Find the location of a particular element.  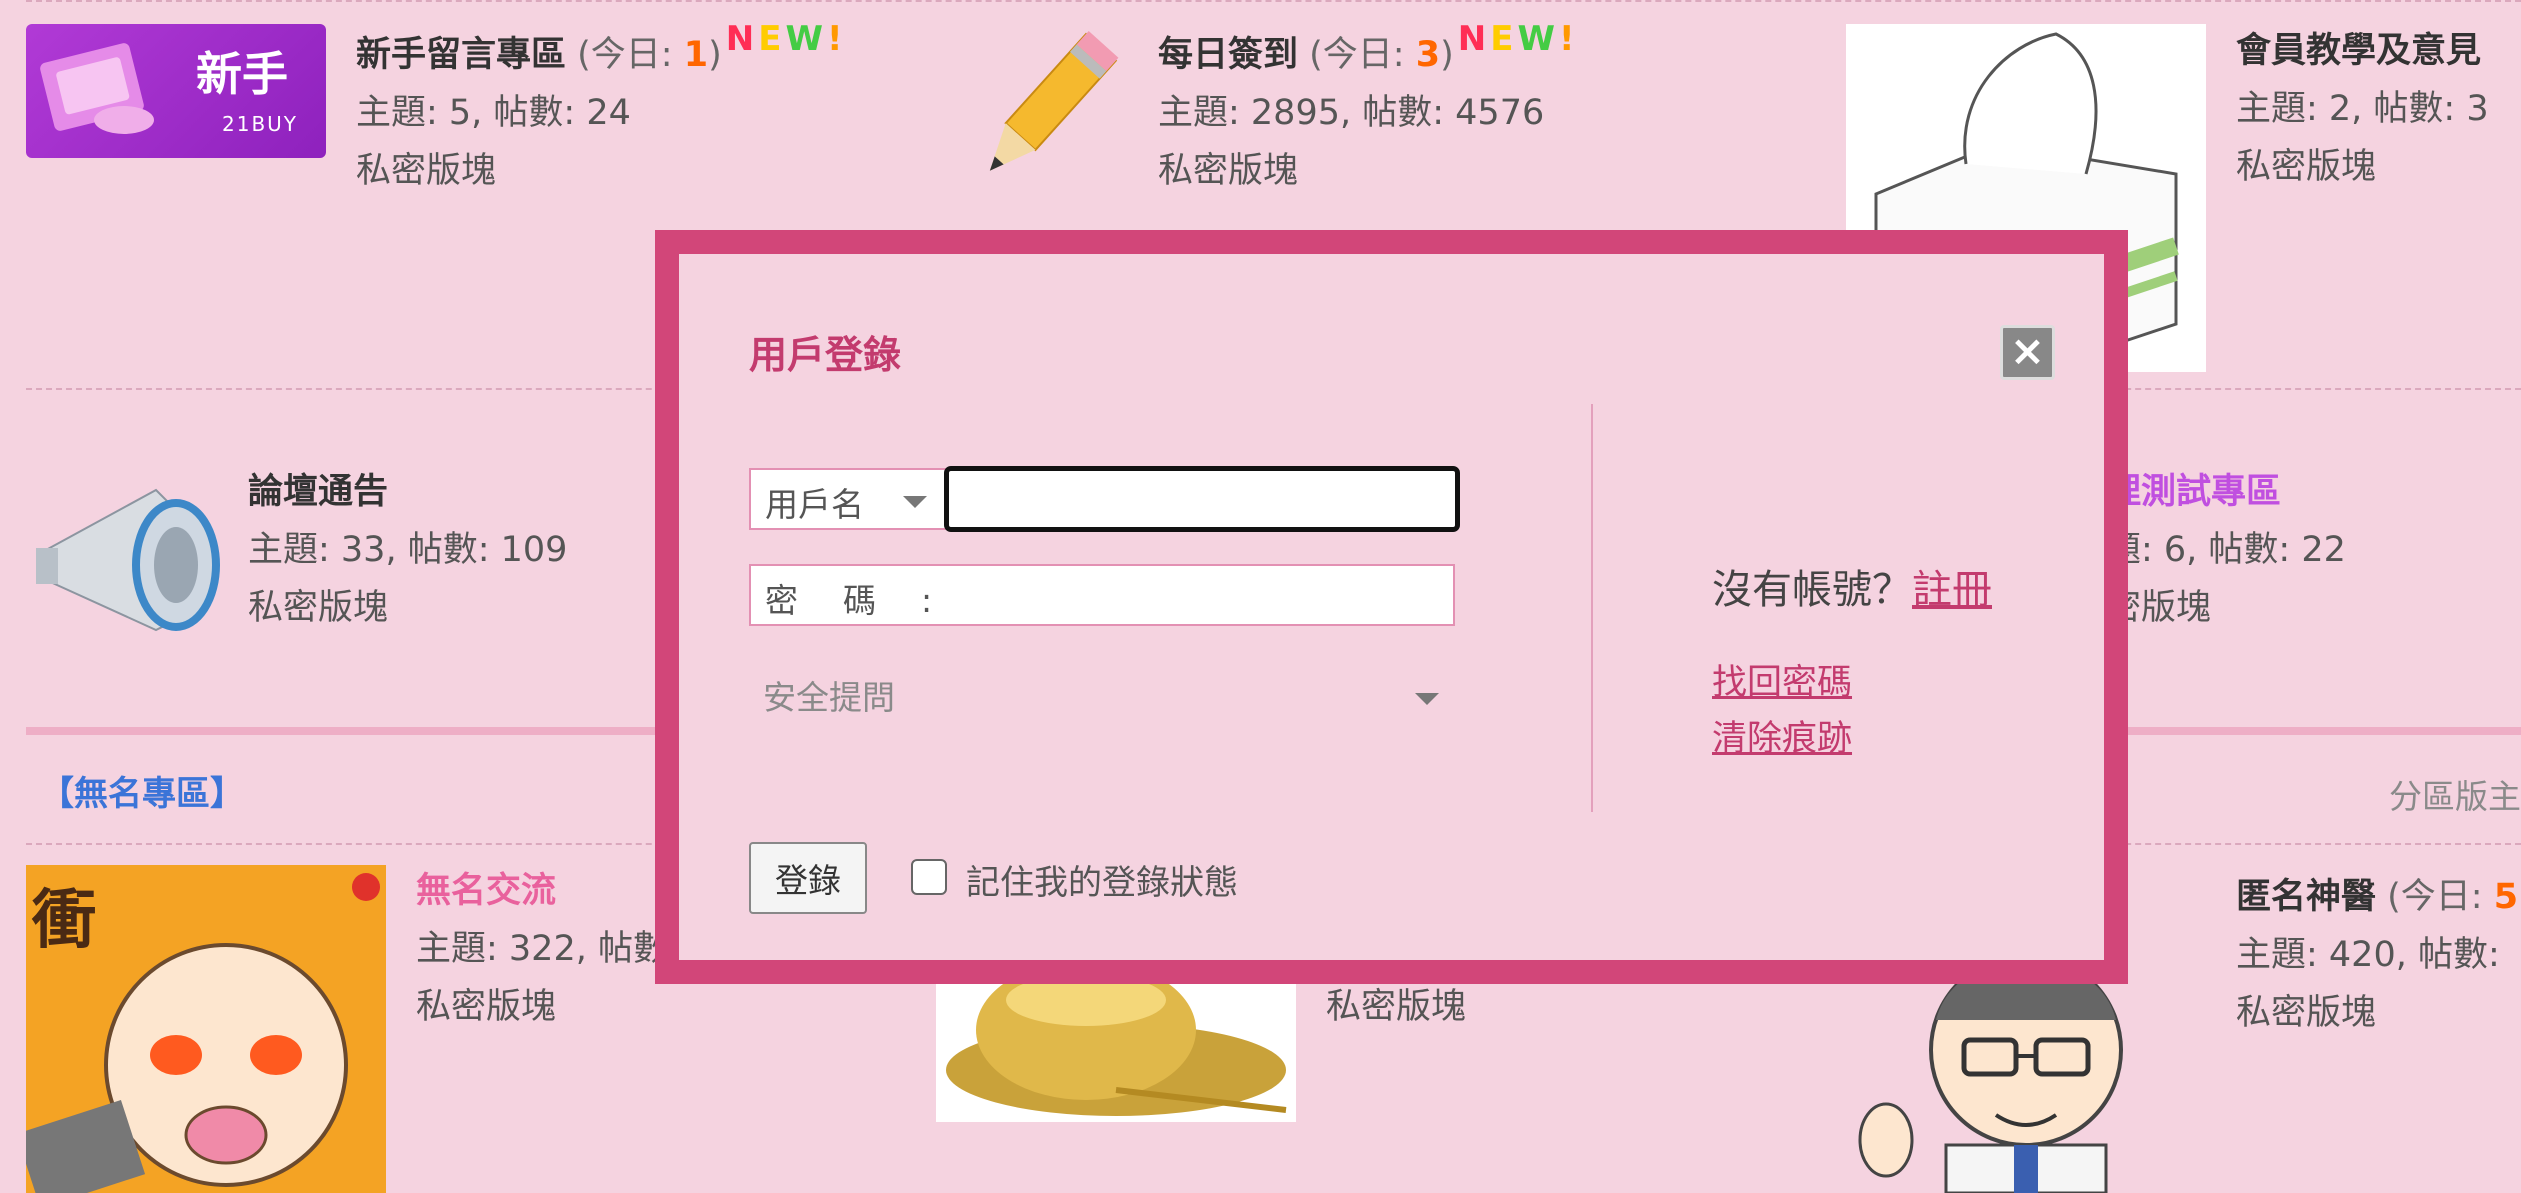

password-field: 密 碼 : is located at coordinates (1102, 595).